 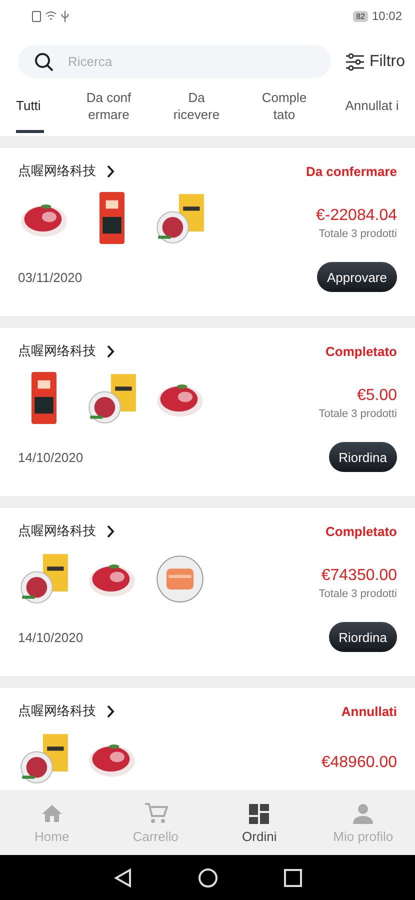 I want to click on order-status: Da confermare, so click(x=351, y=171).